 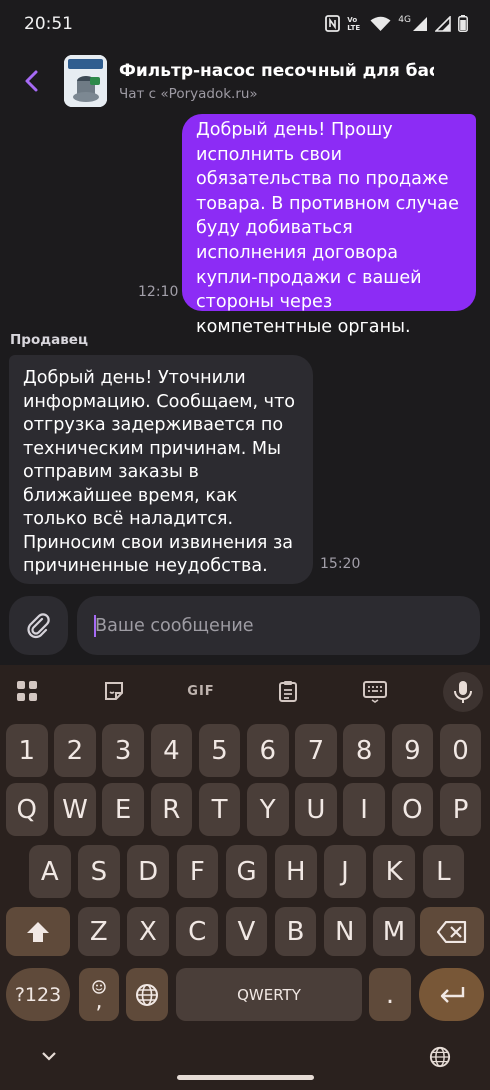 I want to click on wifi-icon, so click(x=380, y=23).